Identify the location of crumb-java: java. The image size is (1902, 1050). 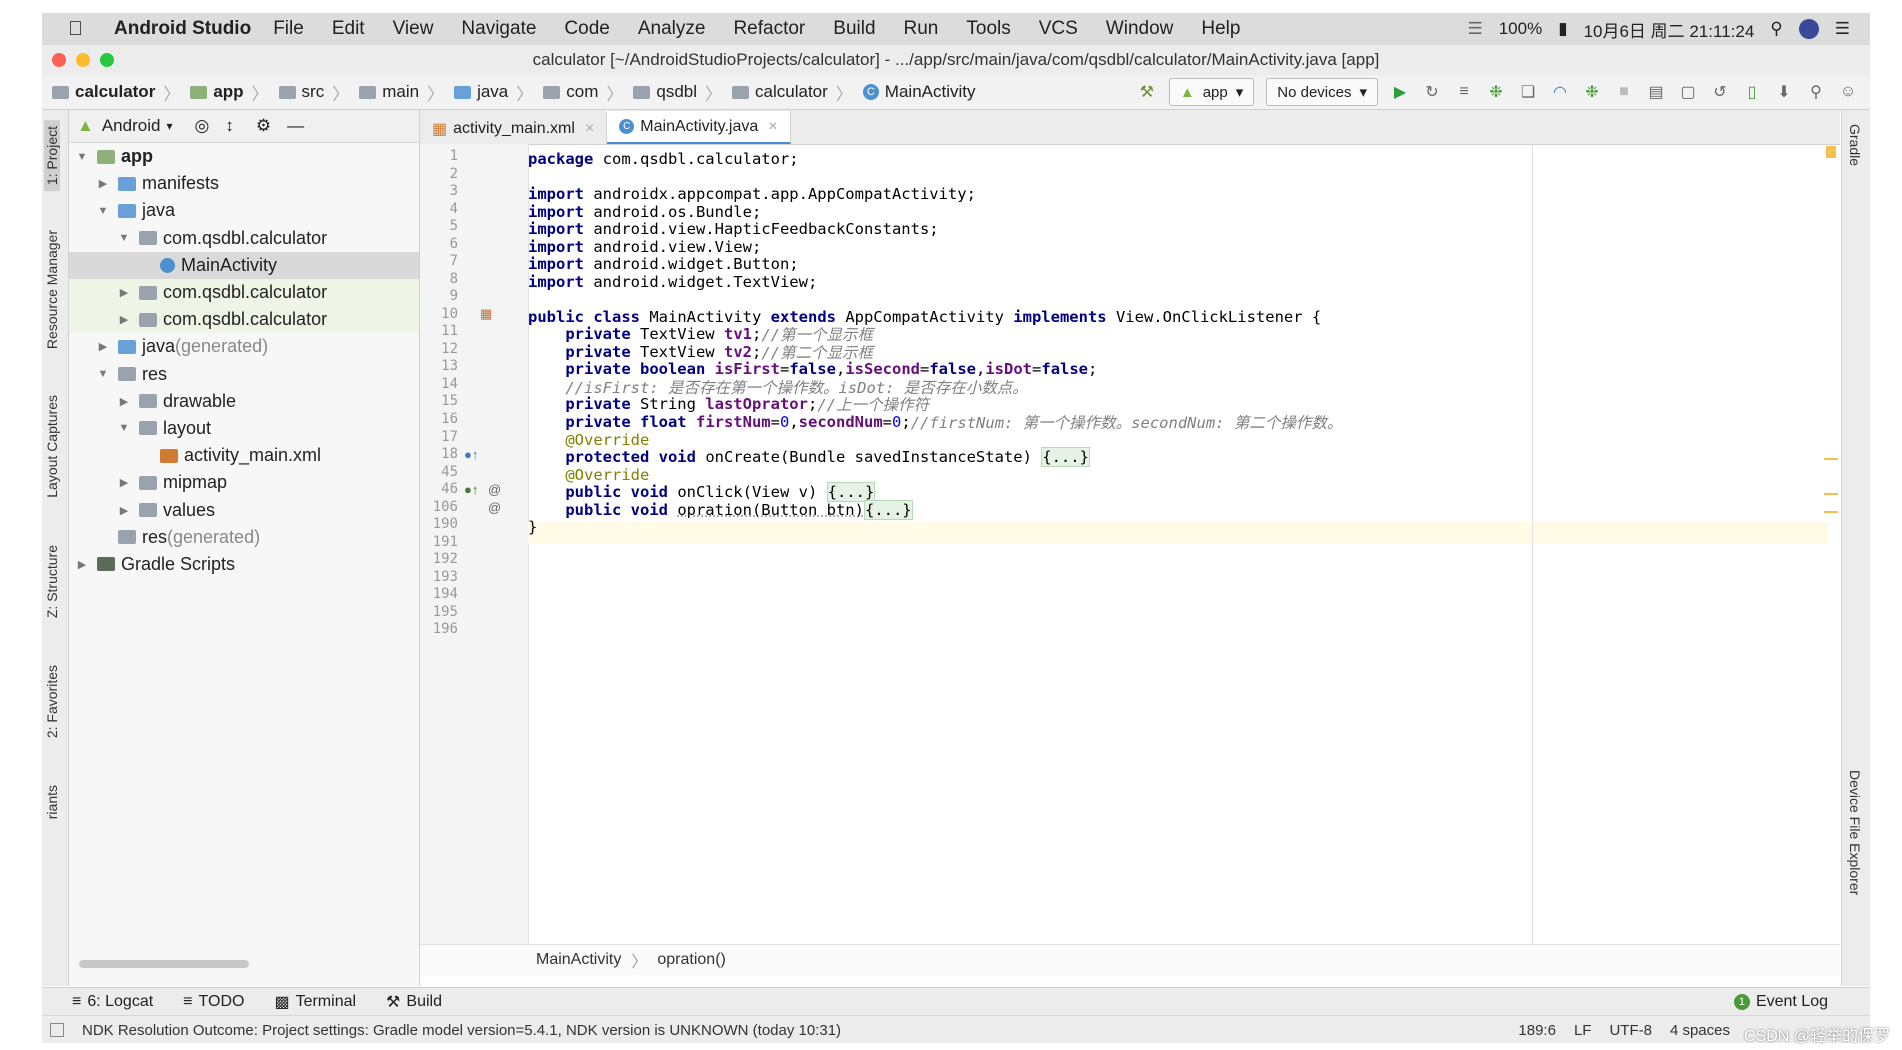
(492, 92).